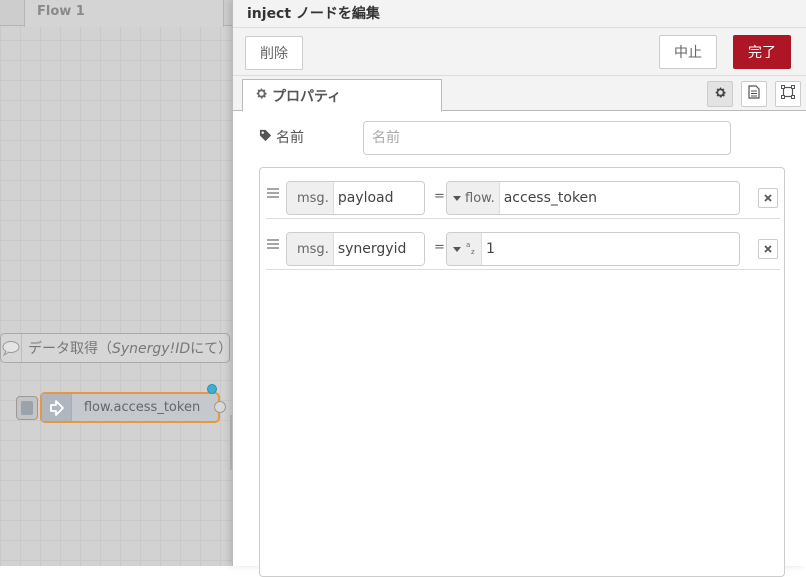 This screenshot has width=806, height=577. I want to click on name-label: 名前, so click(281, 137).